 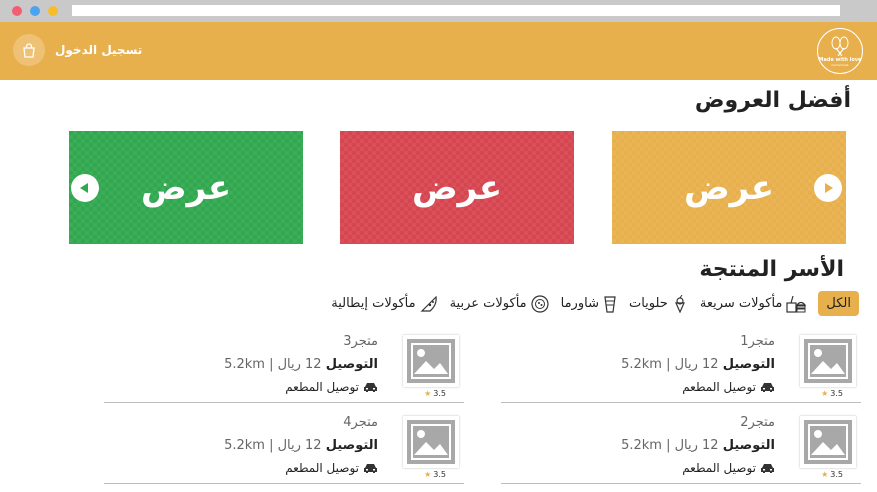 I want to click on store-name: متجر3, so click(x=360, y=341).